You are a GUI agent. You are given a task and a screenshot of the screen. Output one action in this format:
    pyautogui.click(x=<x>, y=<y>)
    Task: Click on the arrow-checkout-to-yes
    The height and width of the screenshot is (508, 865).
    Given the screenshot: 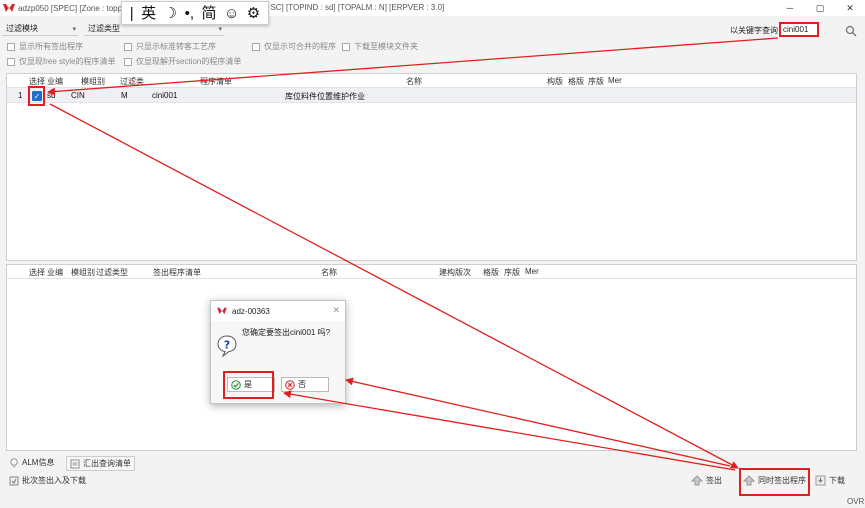 What is the action you would take?
    pyautogui.click(x=509, y=430)
    